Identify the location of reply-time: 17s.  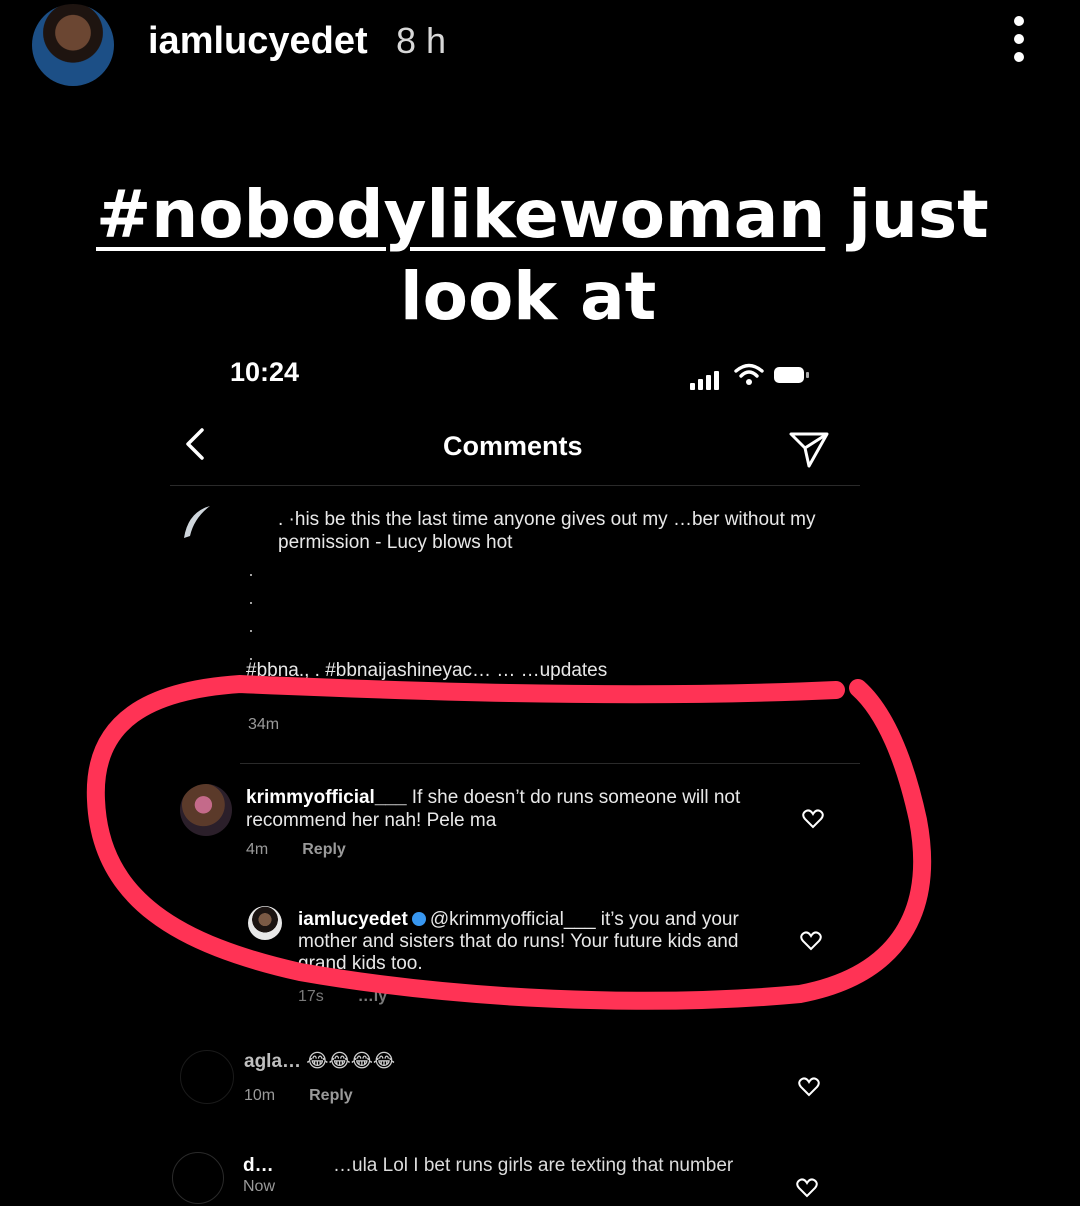
(311, 996).